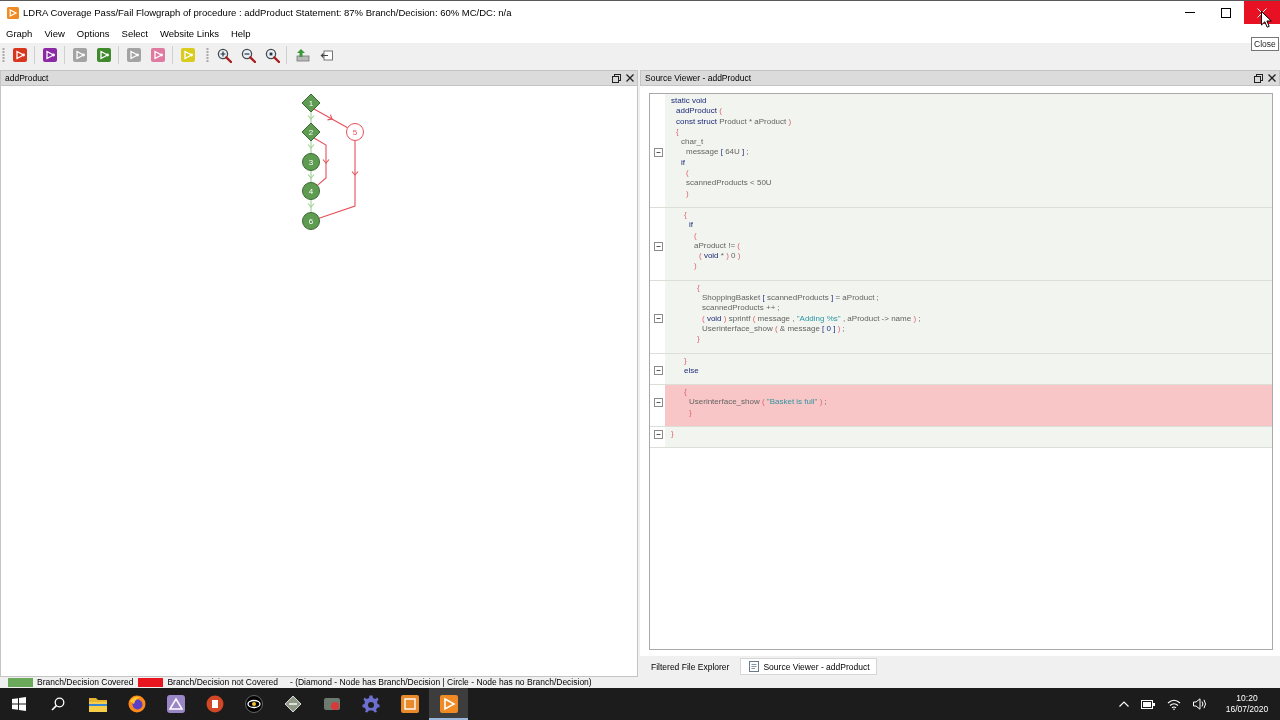  What do you see at coordinates (136, 704) in the screenshot?
I see `globe-icon` at bounding box center [136, 704].